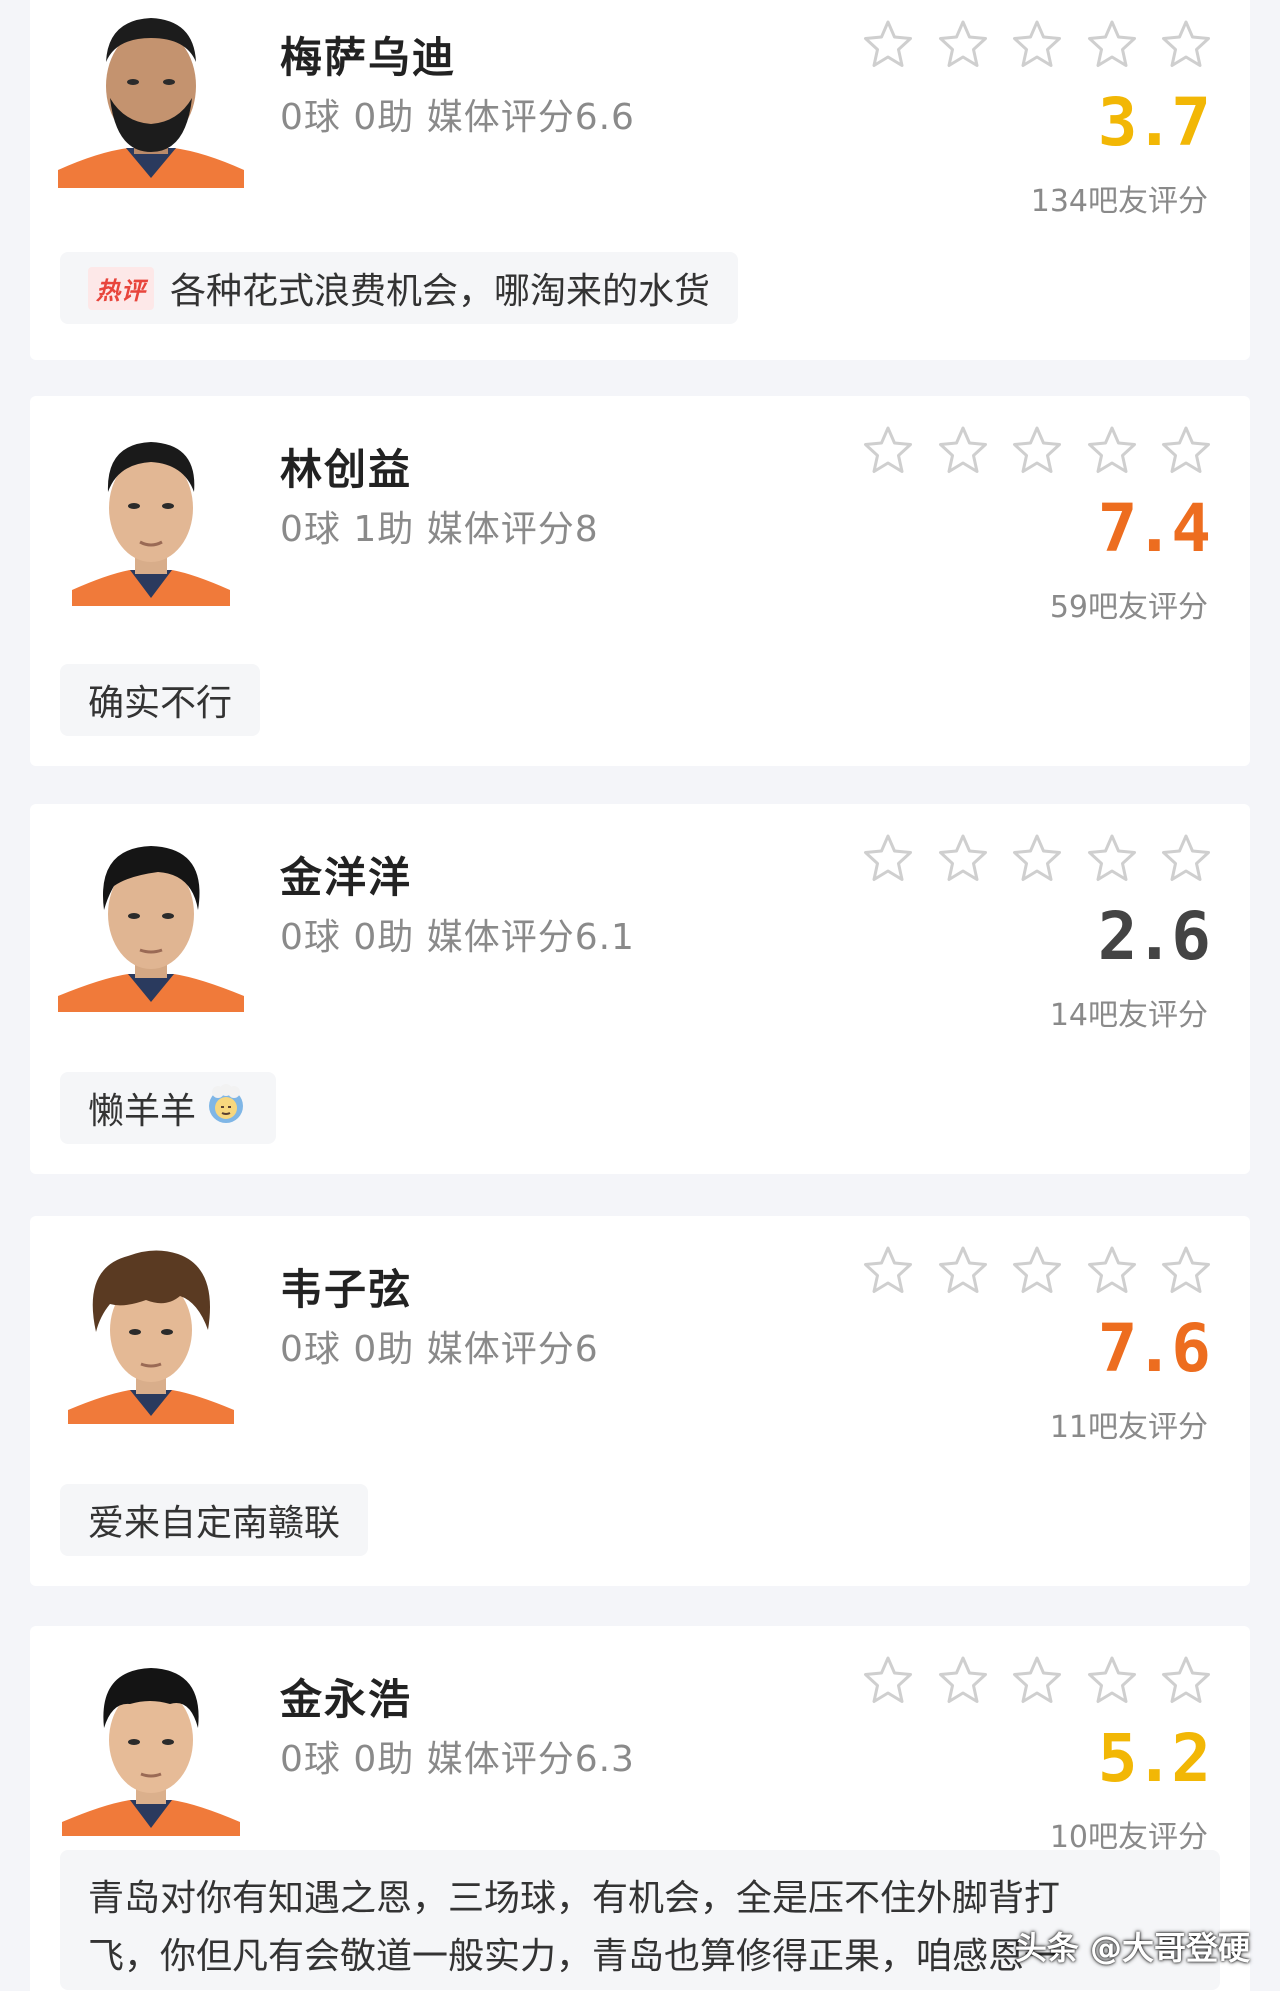  I want to click on comment-text: 懒羊羊, so click(142, 1111).